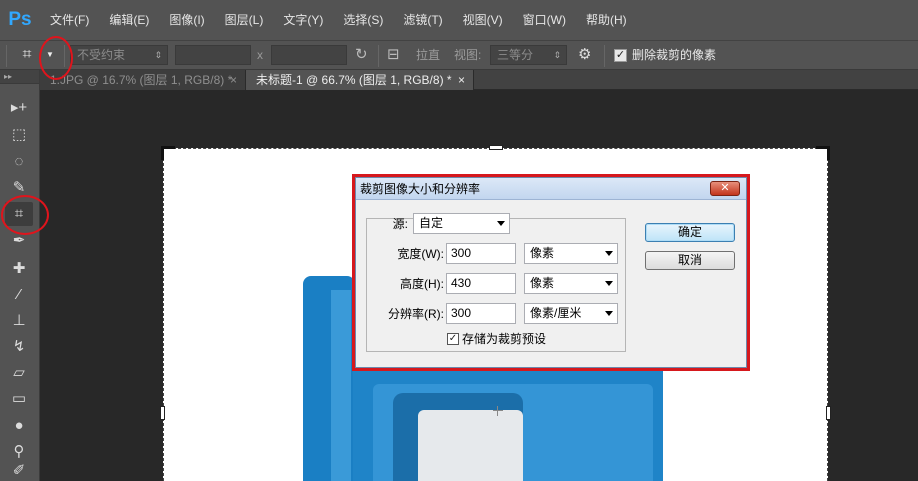 This screenshot has width=918, height=481. Describe the element at coordinates (363, 20) in the screenshot. I see `menu-select: 选择(S)` at that location.